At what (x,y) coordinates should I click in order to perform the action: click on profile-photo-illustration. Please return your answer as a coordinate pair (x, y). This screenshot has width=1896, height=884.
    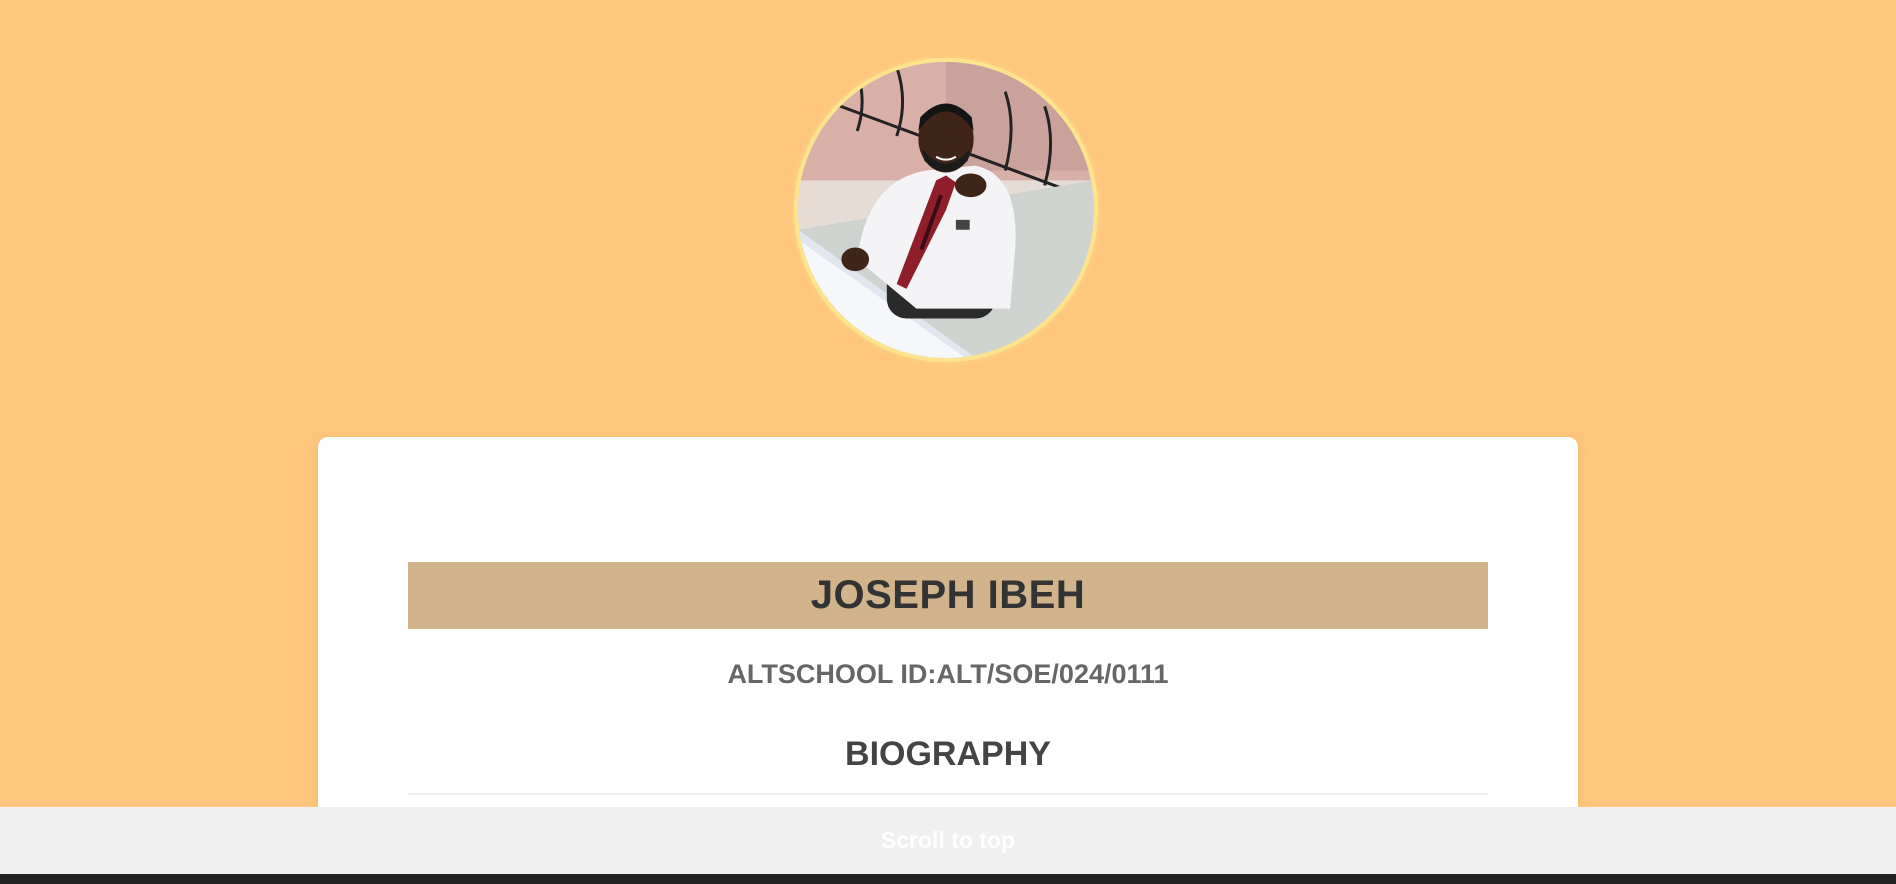
    Looking at the image, I should click on (946, 210).